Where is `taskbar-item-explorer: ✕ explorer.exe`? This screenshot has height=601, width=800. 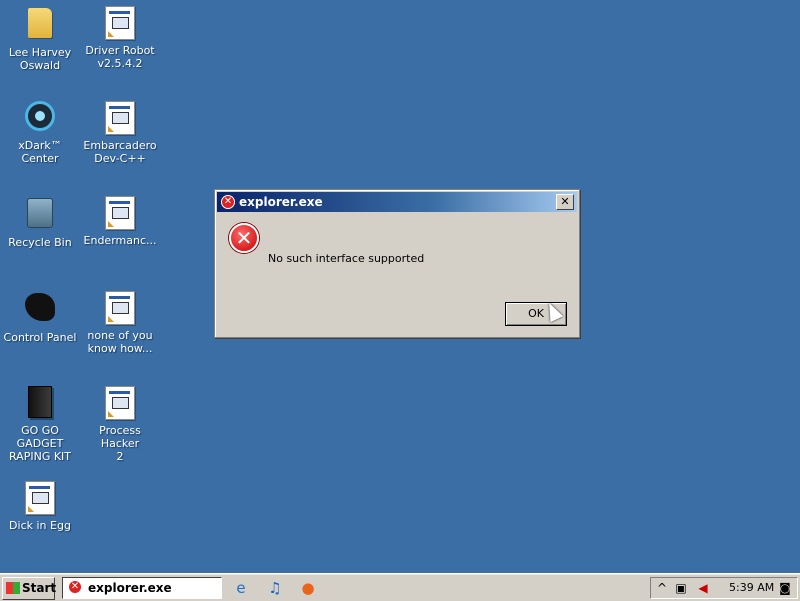 taskbar-item-explorer: ✕ explorer.exe is located at coordinates (142, 588).